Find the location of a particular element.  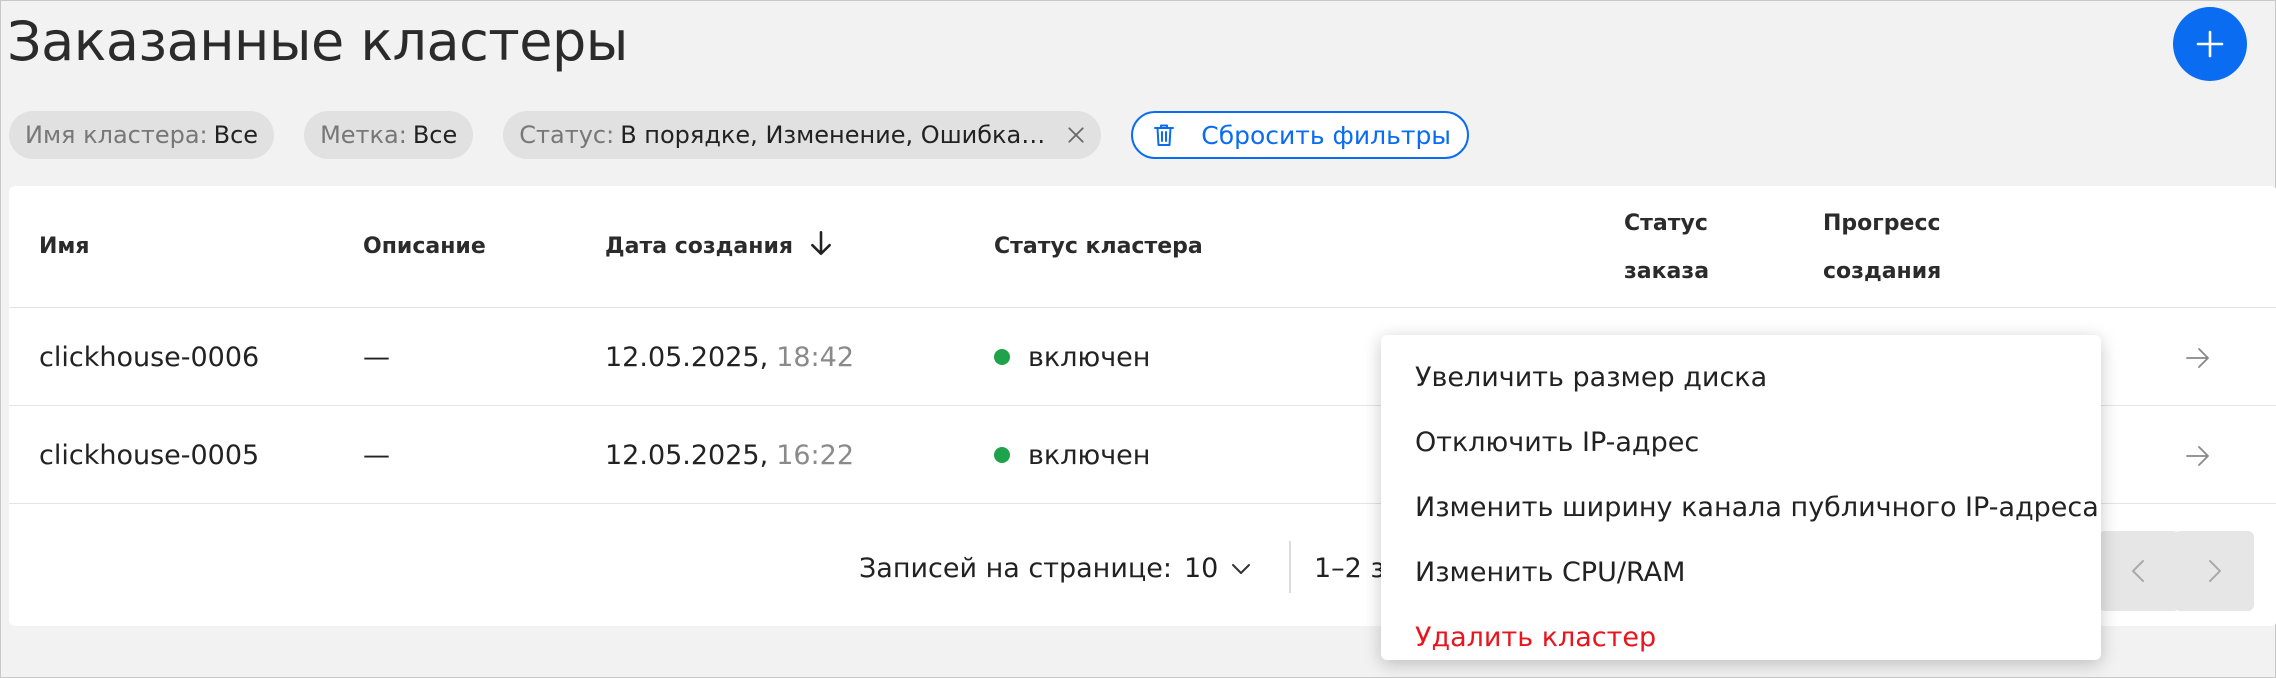

column-header-order-status: Статус заказа is located at coordinates (1666, 248).